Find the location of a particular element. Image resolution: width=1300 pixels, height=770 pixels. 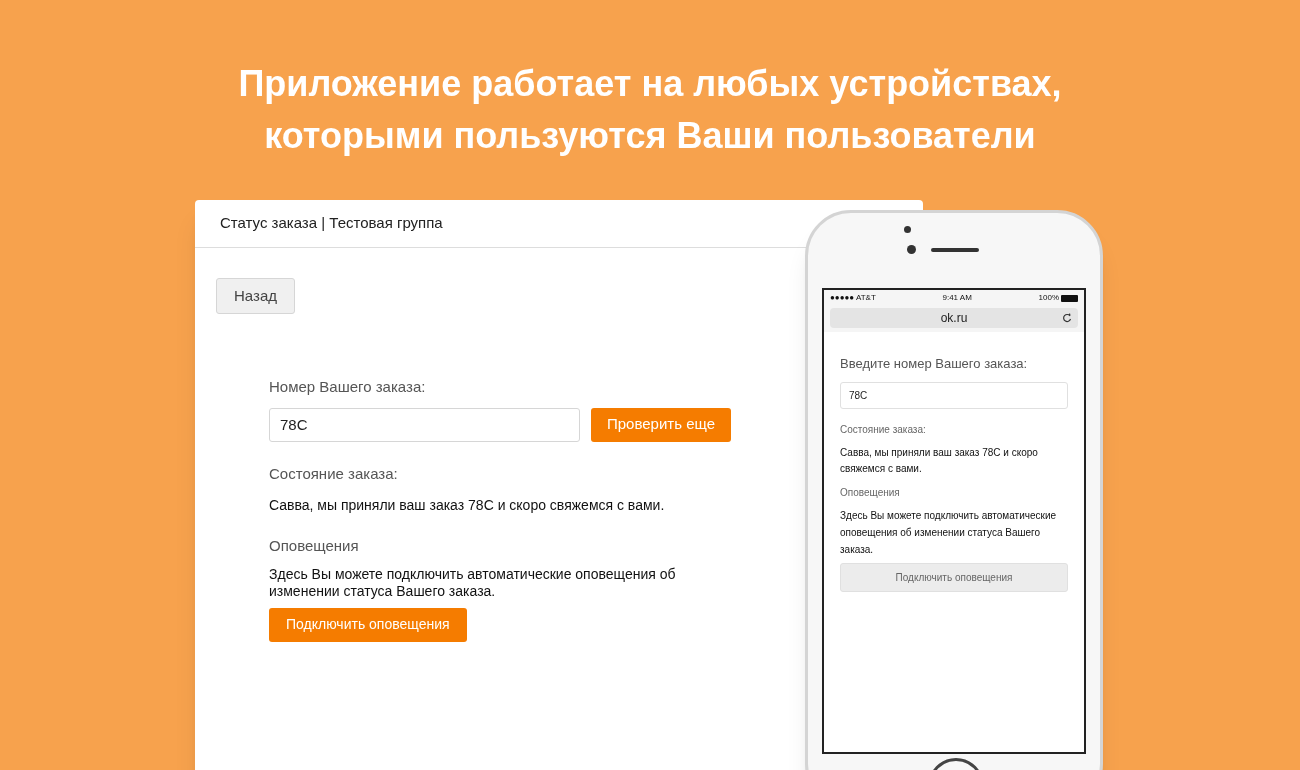

back-button: Назад is located at coordinates (255, 296).